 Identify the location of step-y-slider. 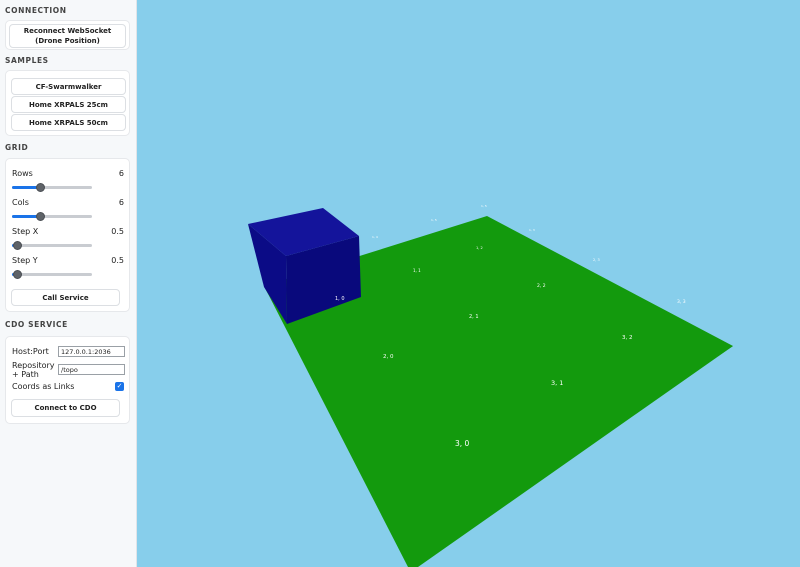
(52, 274).